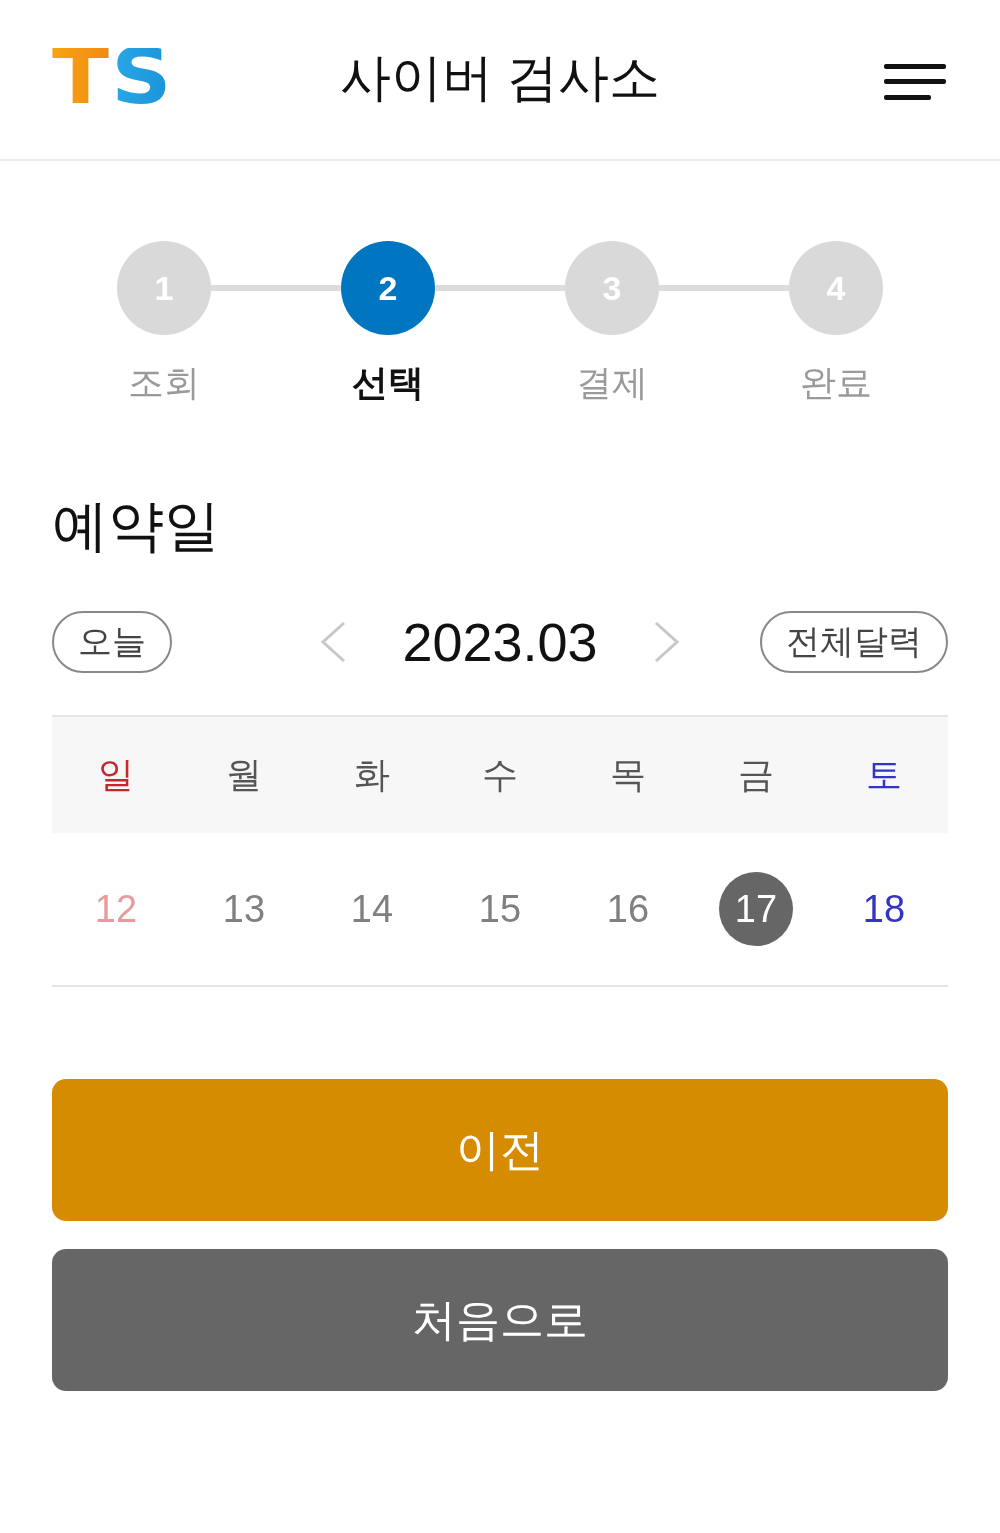 This screenshot has height=1533, width=1000. Describe the element at coordinates (244, 909) in the screenshot. I see `date-cell: 13` at that location.